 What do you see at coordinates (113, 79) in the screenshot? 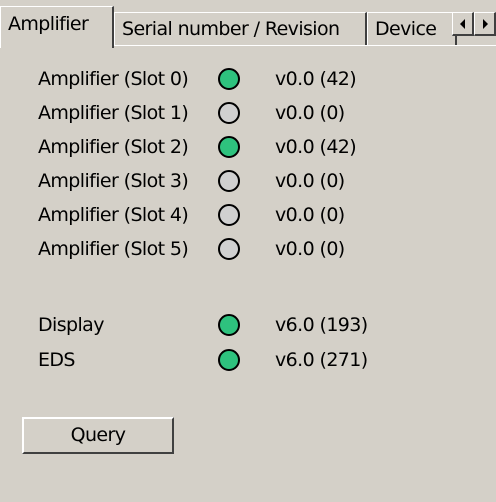
I see `row-label-slot-0: Amplifier (Slot 0)` at bounding box center [113, 79].